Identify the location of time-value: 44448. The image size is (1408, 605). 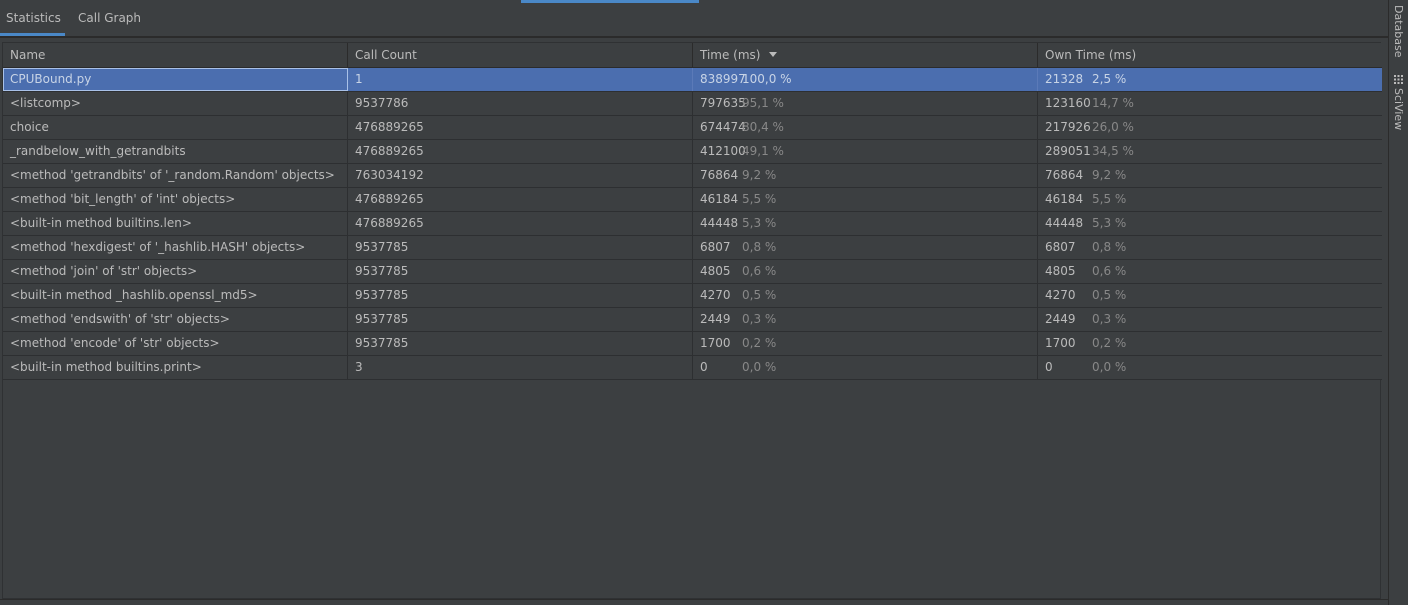
(719, 223).